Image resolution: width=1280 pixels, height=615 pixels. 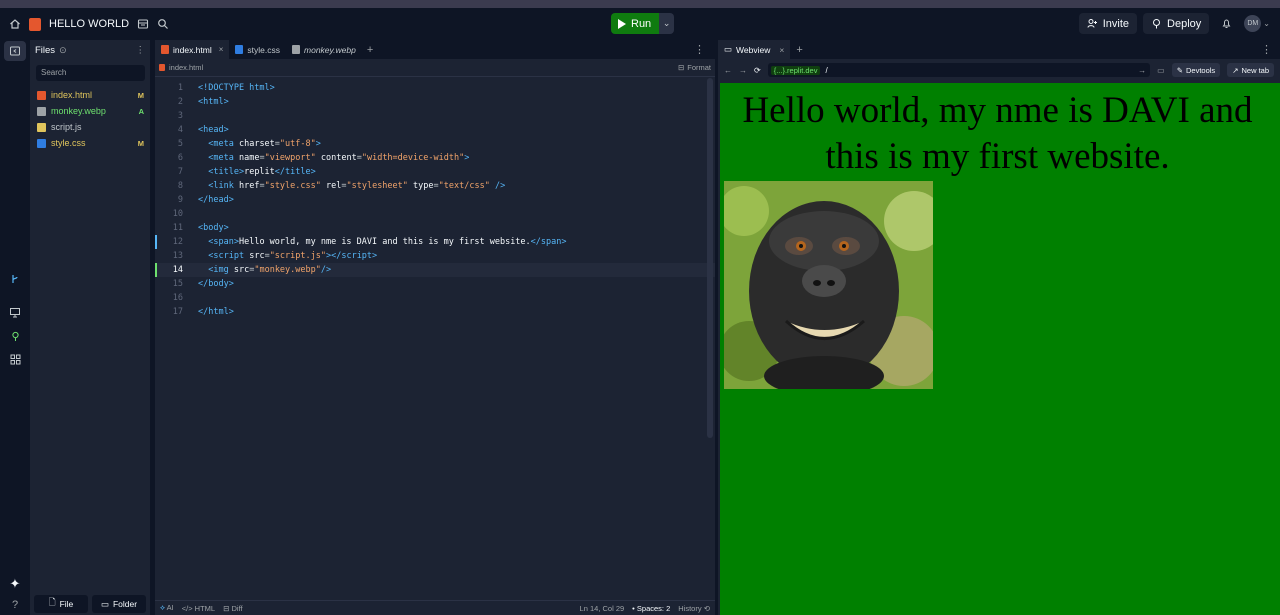 What do you see at coordinates (180, 172) in the screenshot?
I see `line-number: 7` at bounding box center [180, 172].